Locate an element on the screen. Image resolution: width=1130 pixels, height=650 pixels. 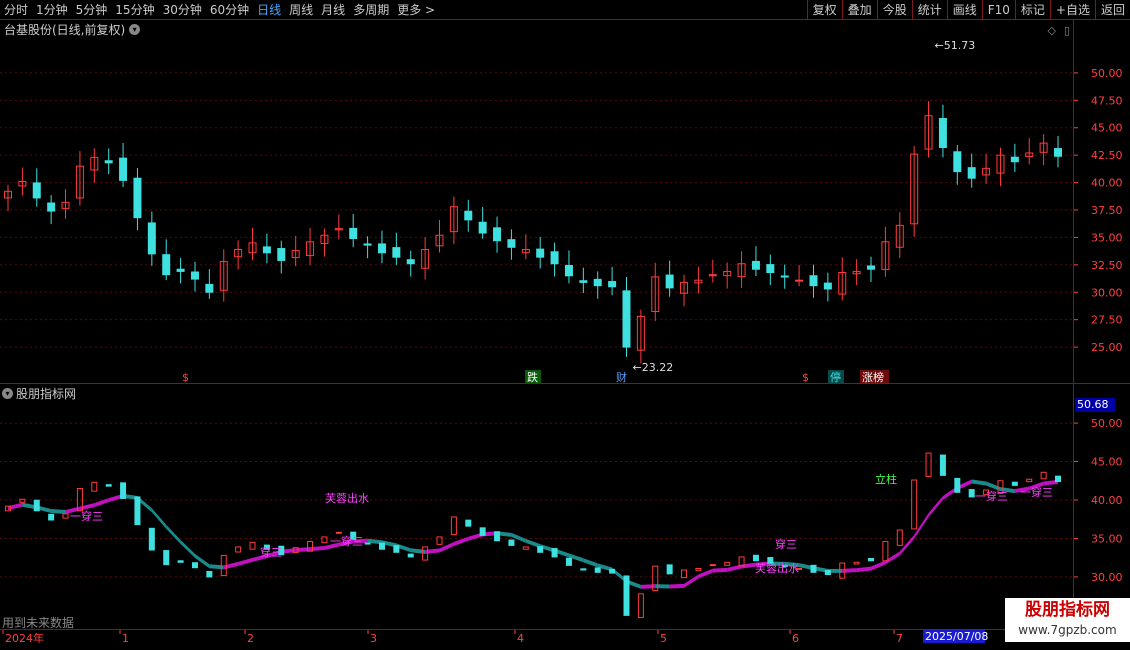
price-tick-label: 50.00 is located at coordinates (1107, 73).